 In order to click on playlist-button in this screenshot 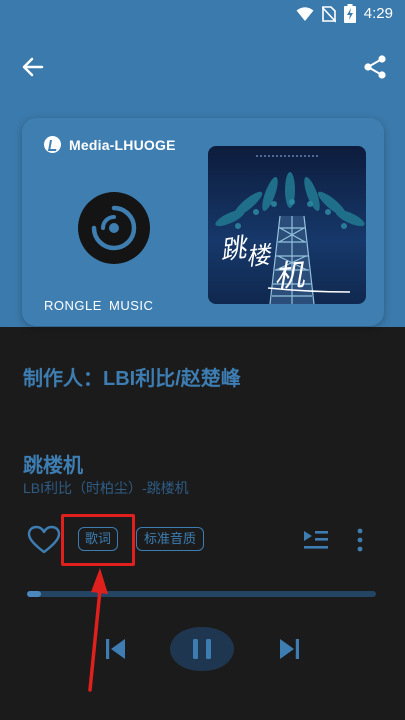, I will do `click(316, 540)`.